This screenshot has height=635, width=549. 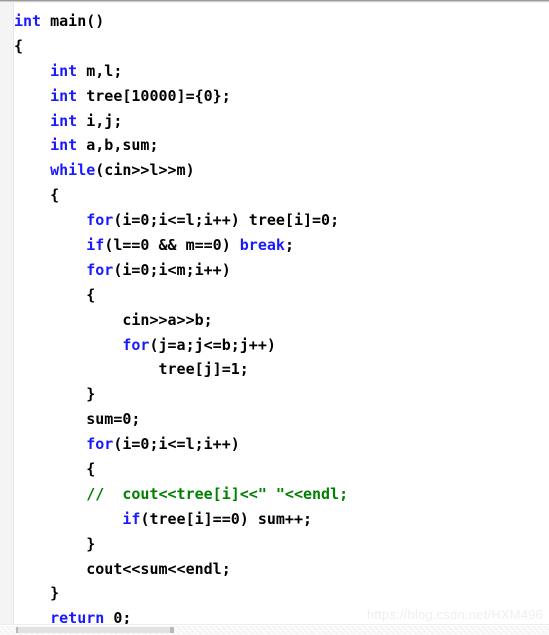 What do you see at coordinates (281, 419) in the screenshot?
I see `code-line: sum=0;` at bounding box center [281, 419].